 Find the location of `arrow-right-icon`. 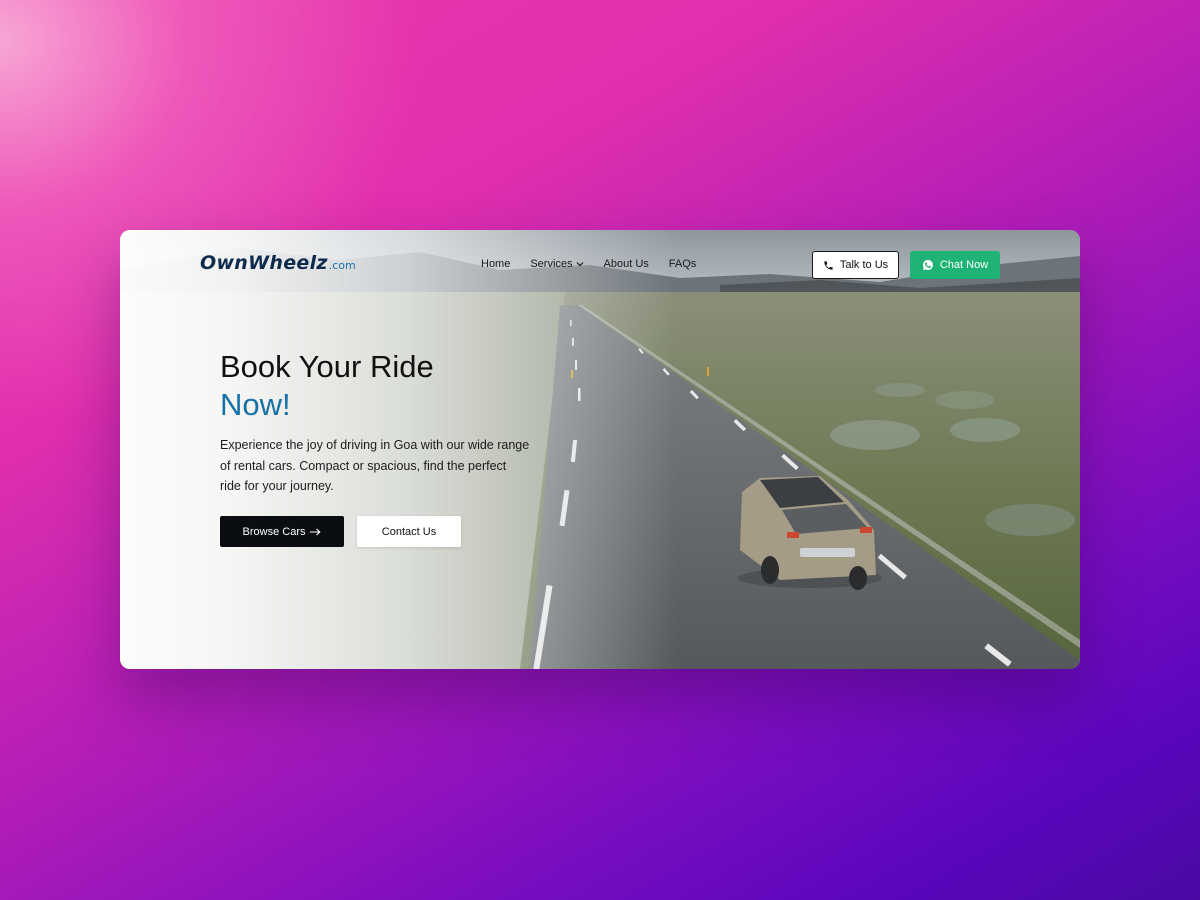

arrow-right-icon is located at coordinates (316, 531).